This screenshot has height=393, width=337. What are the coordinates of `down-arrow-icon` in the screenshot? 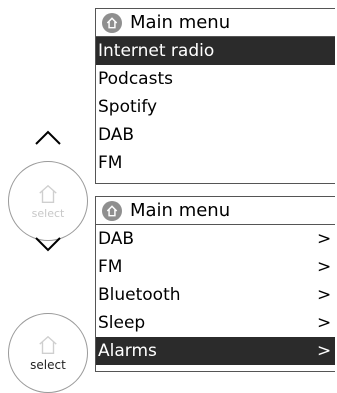 It's located at (48, 244).